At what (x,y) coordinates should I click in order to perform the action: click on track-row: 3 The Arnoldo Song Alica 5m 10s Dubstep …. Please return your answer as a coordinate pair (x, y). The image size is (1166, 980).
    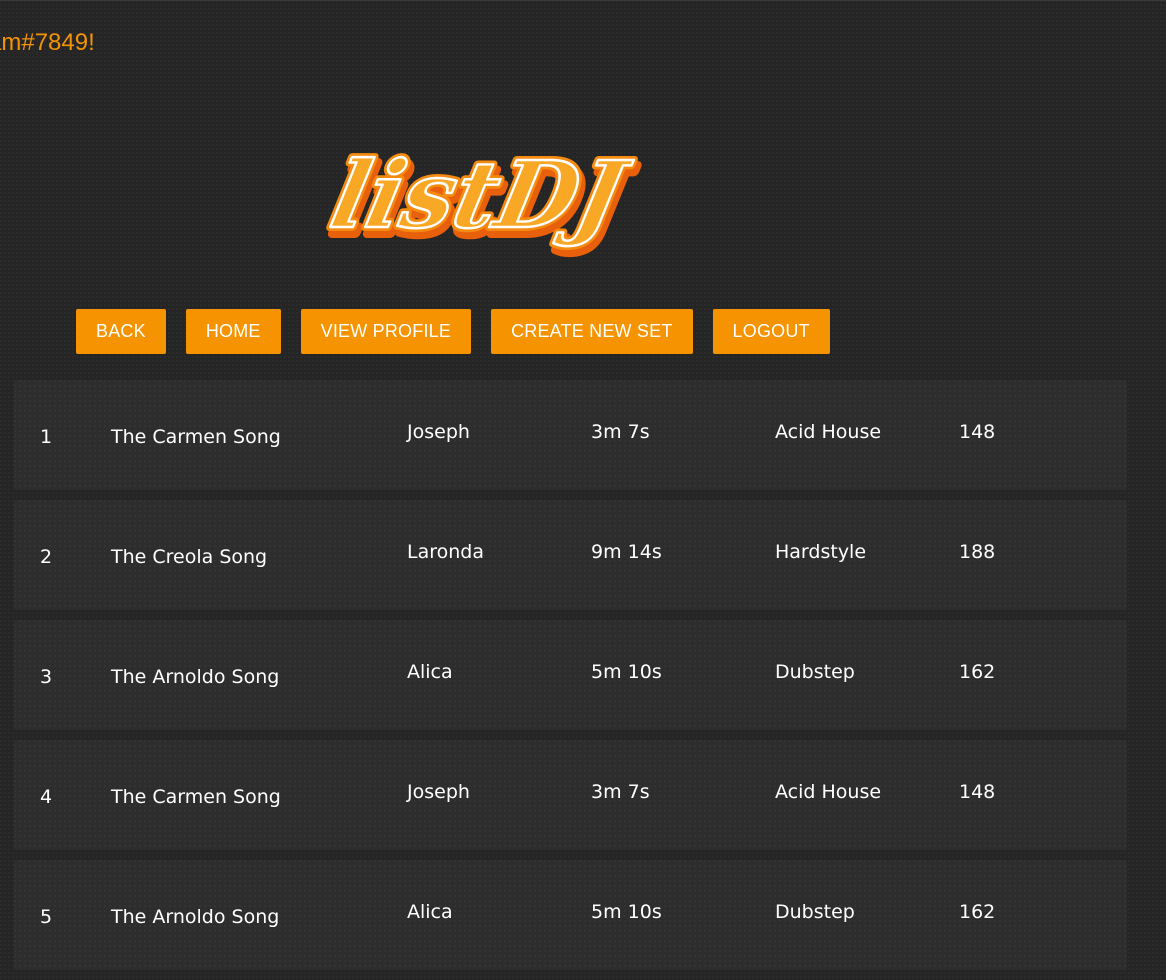
    Looking at the image, I should click on (570, 675).